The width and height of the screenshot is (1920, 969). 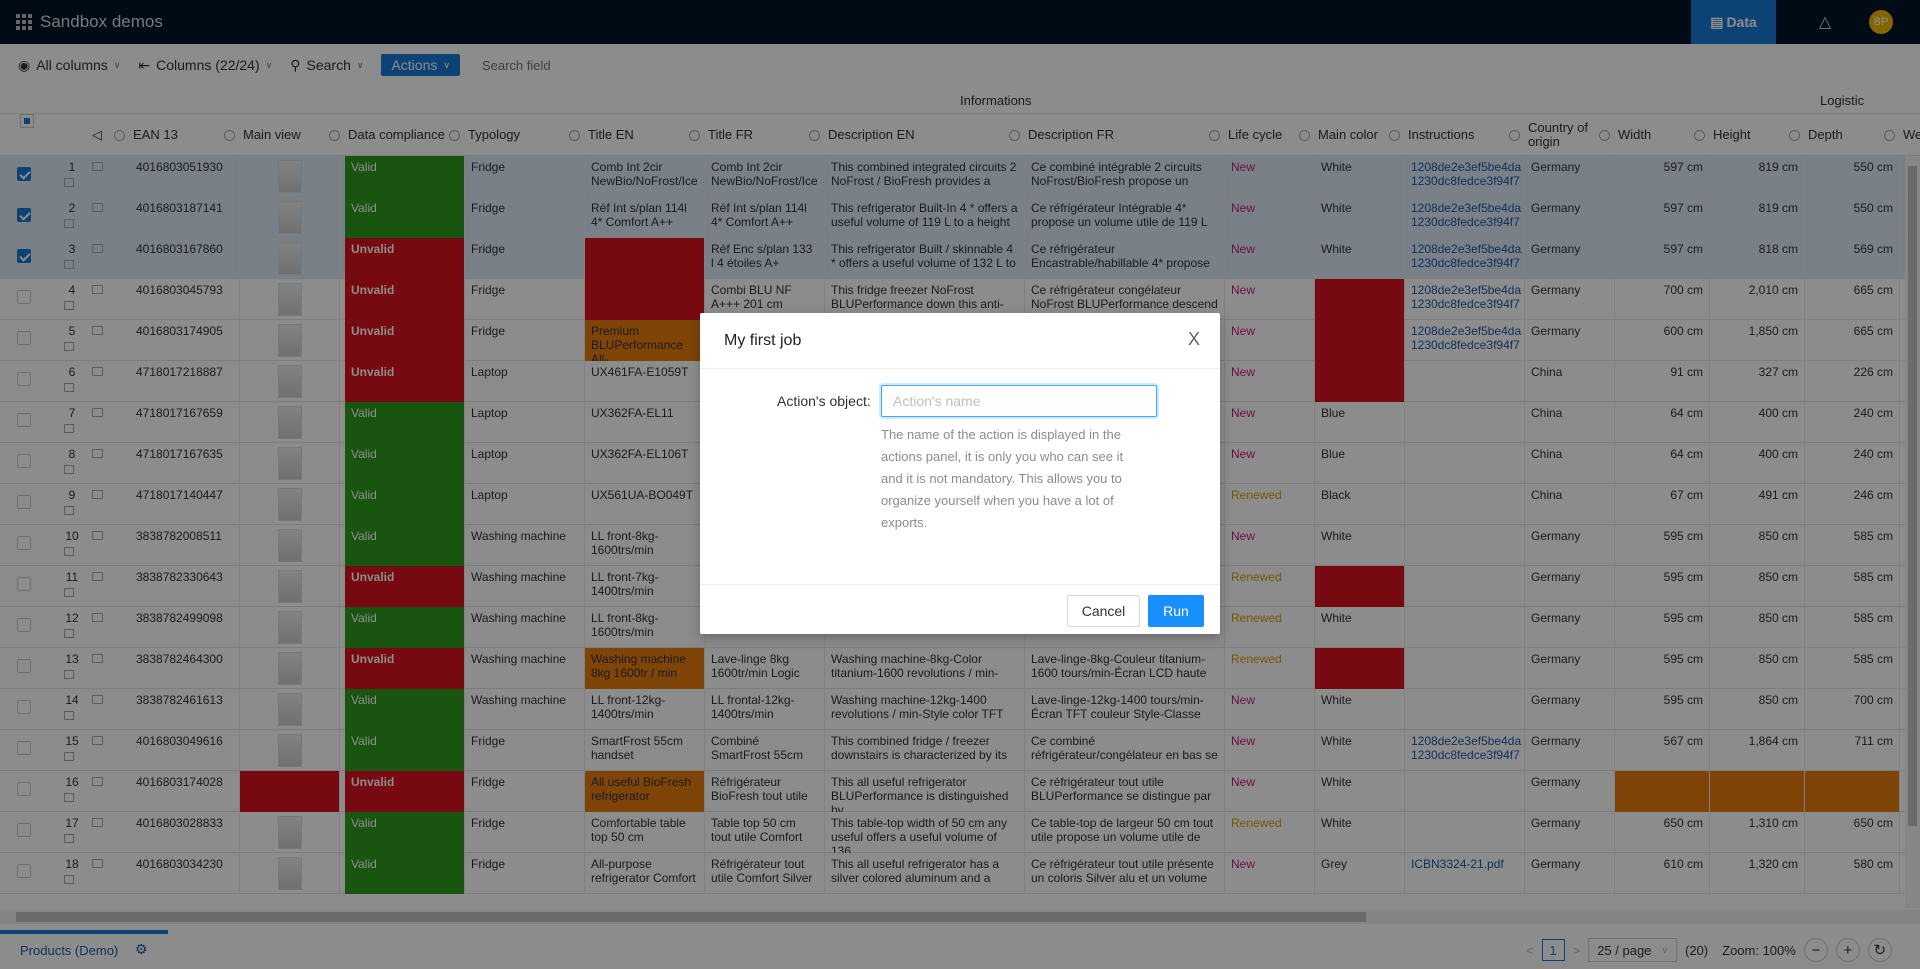 What do you see at coordinates (1176, 611) in the screenshot?
I see `run-button: Run` at bounding box center [1176, 611].